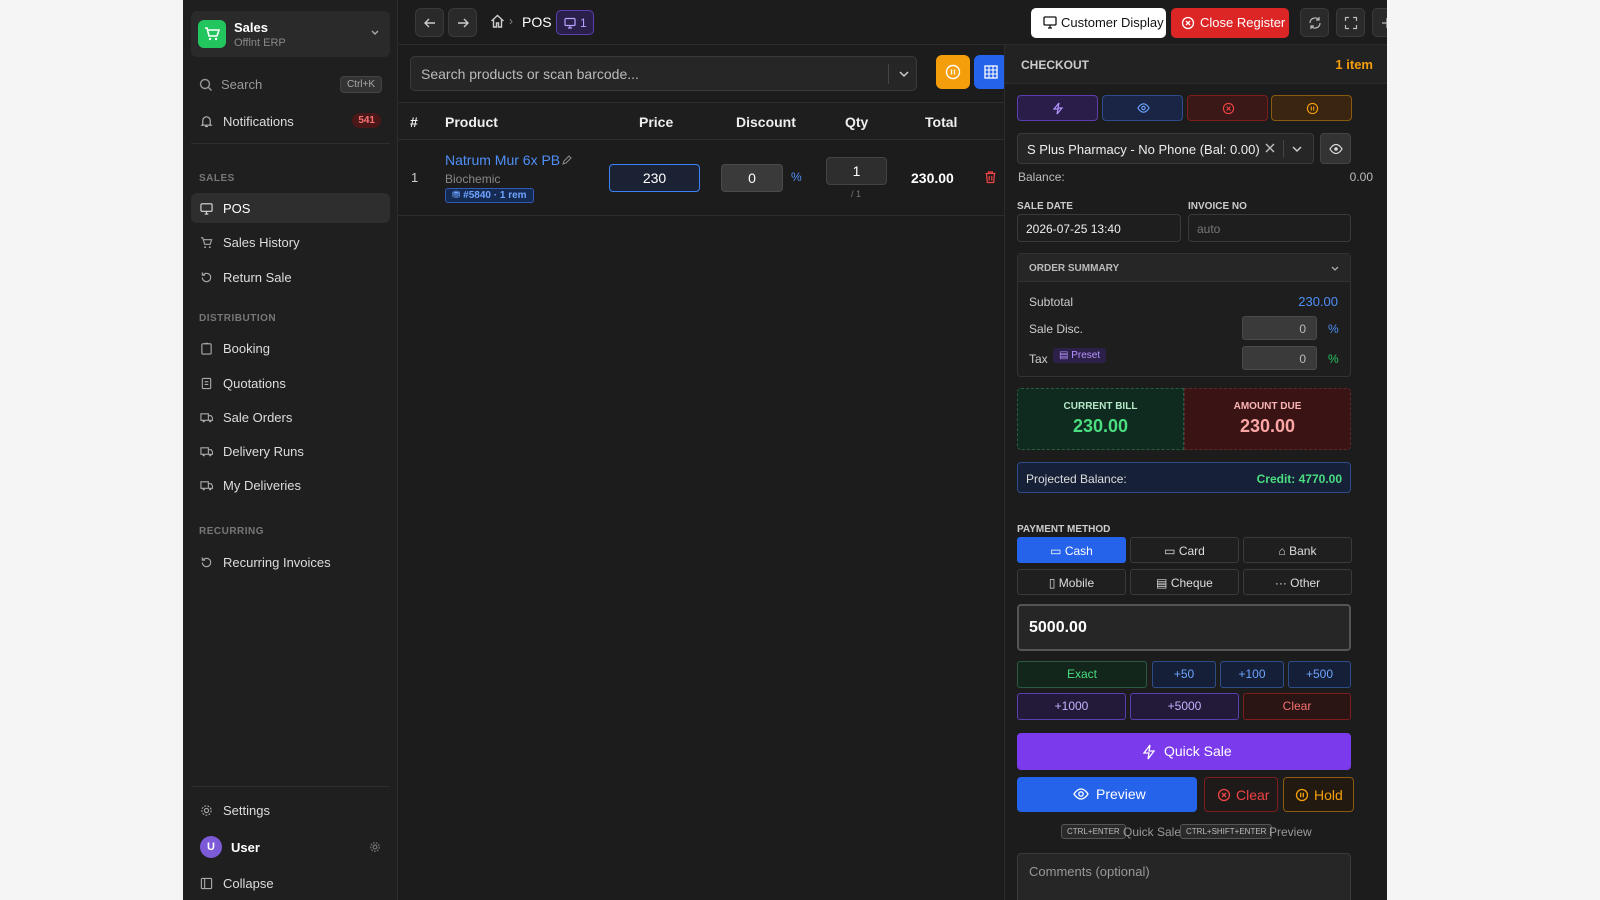 The width and height of the screenshot is (1600, 900). Describe the element at coordinates (651, 73) in the screenshot. I see `product-search-input` at that location.